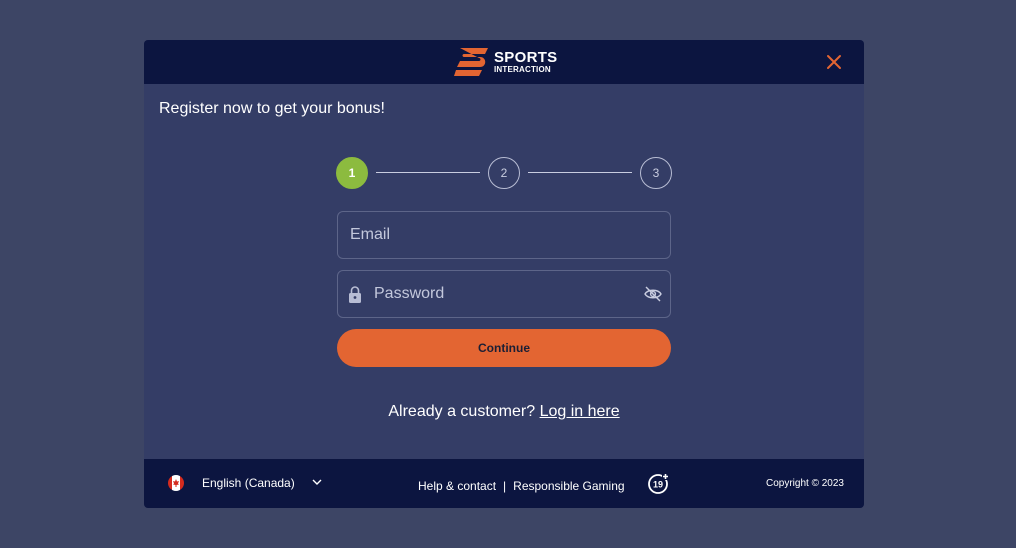 The image size is (1016, 548). I want to click on lock-icon, so click(355, 294).